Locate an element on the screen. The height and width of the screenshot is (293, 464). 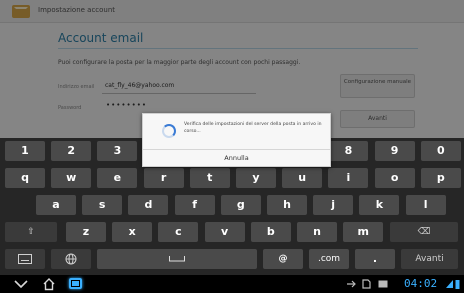
back-icon is located at coordinates (21, 284).